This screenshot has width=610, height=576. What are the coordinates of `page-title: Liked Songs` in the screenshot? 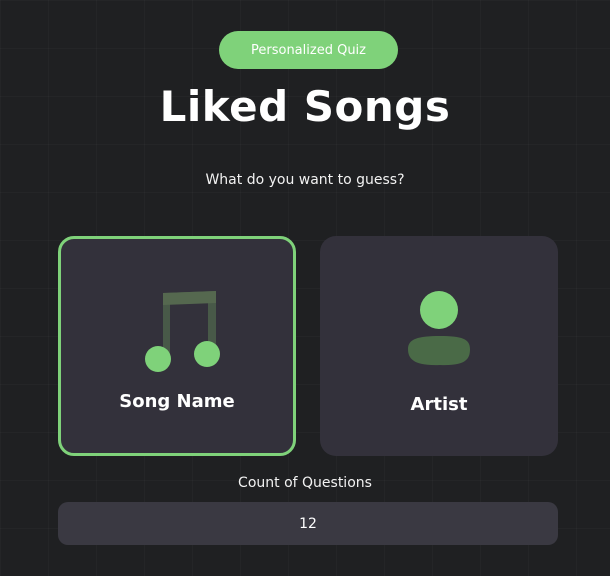 It's located at (305, 106).